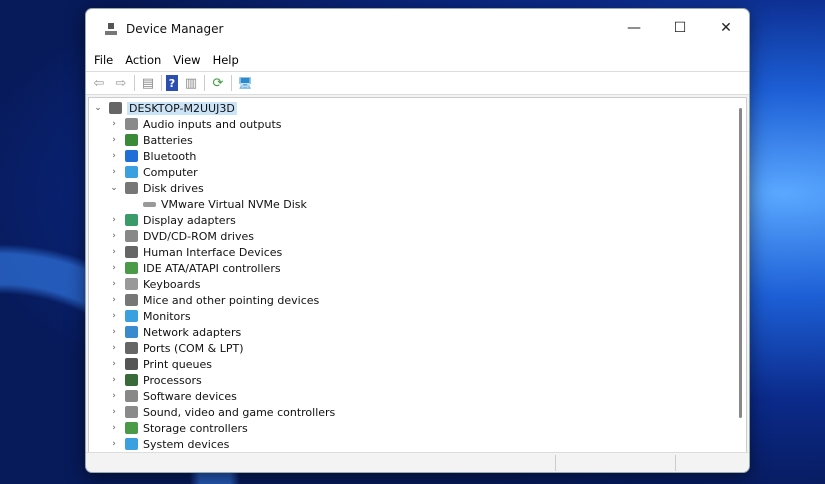 The height and width of the screenshot is (484, 825). Describe the element at coordinates (680, 28) in the screenshot. I see `maximize-button: ☐` at that location.